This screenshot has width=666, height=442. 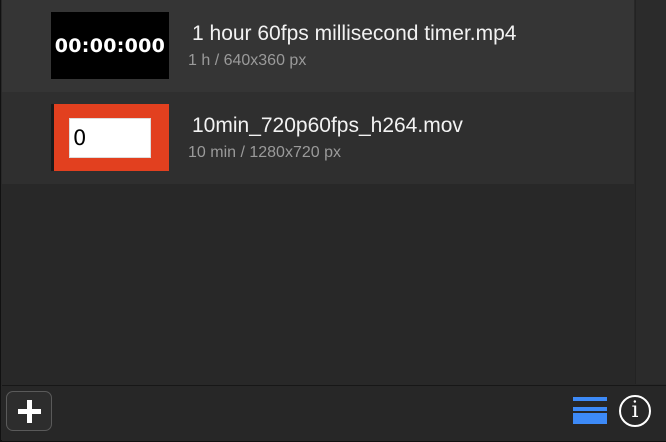 I want to click on add-media-button, so click(x=29, y=411).